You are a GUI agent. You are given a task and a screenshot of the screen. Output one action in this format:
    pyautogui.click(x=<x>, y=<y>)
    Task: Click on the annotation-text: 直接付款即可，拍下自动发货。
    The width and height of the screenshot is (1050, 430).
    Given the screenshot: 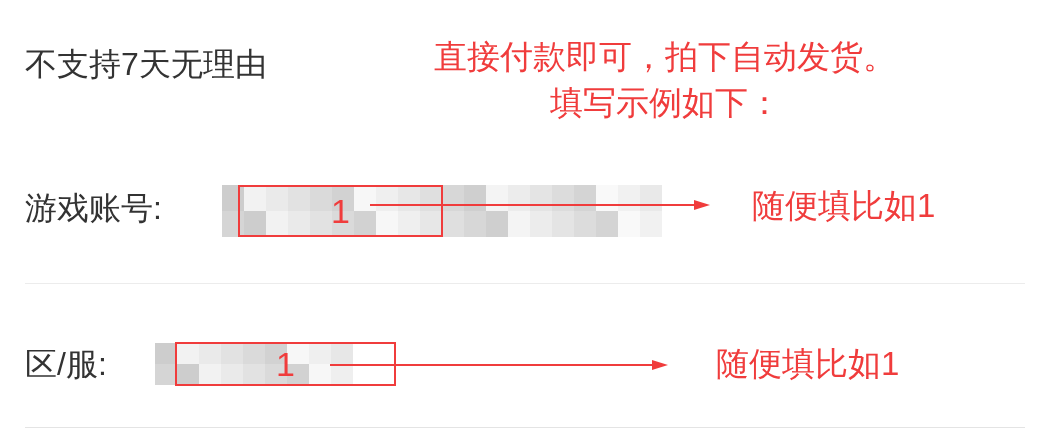 What is the action you would take?
    pyautogui.click(x=665, y=57)
    